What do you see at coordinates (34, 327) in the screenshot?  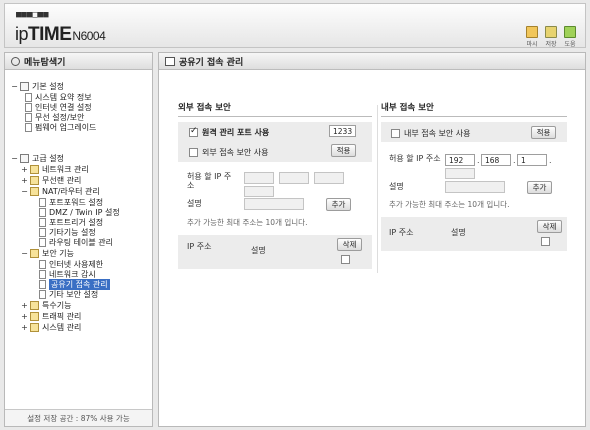 I see `system-icon` at bounding box center [34, 327].